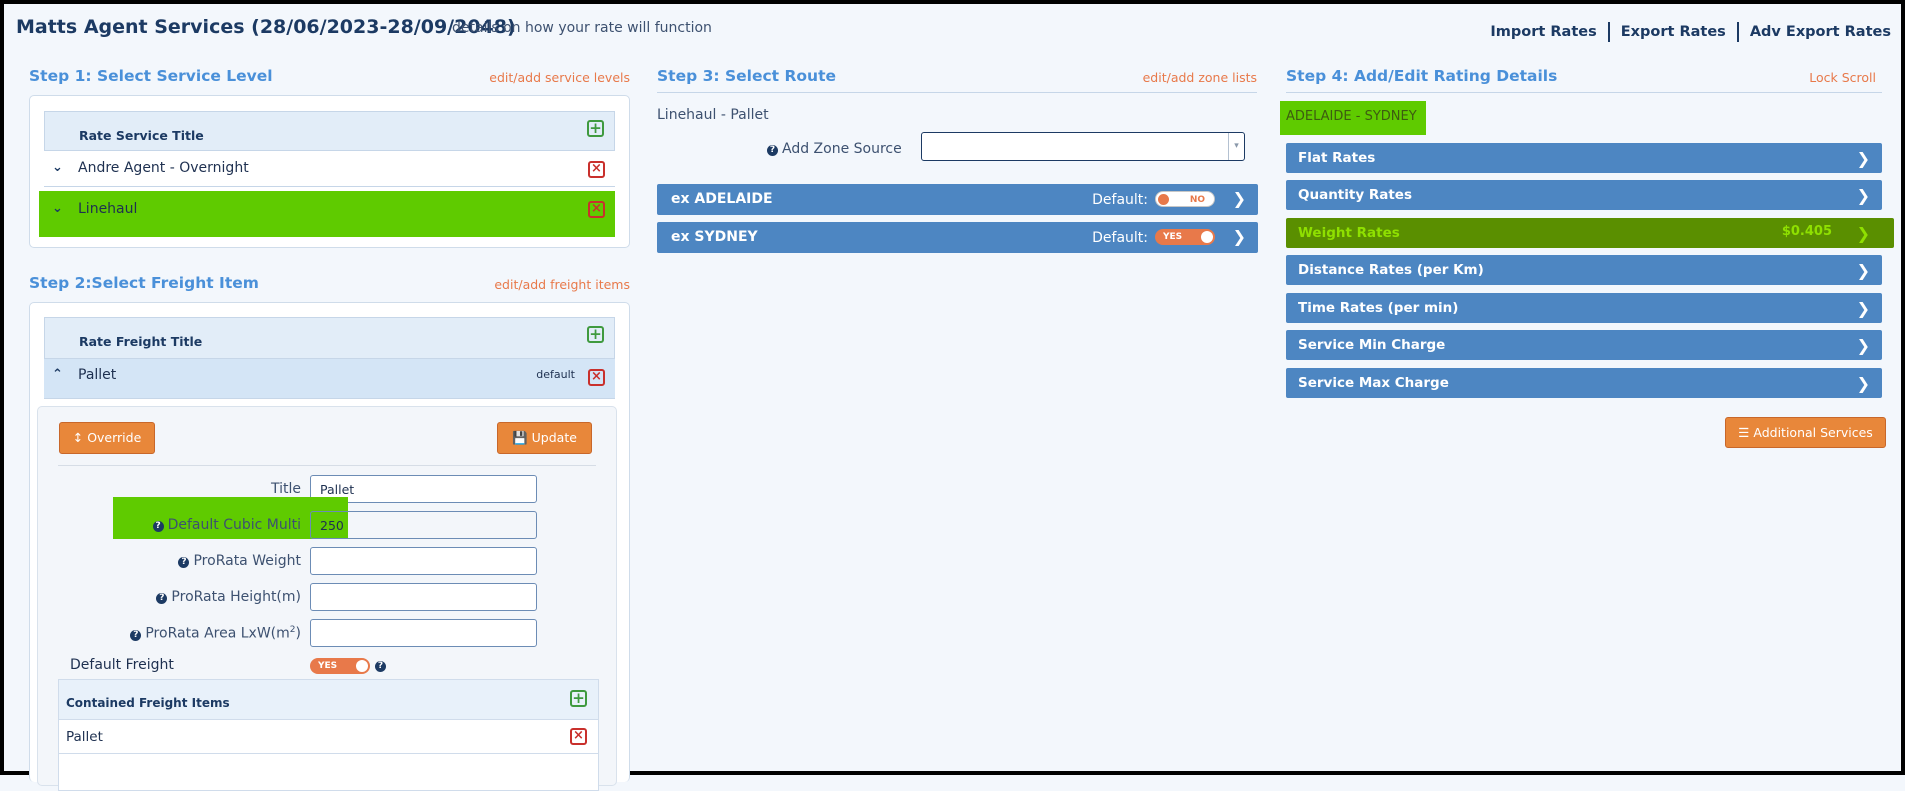  What do you see at coordinates (562, 284) in the screenshot?
I see `edit-freight-items-link: edit/add freight items` at bounding box center [562, 284].